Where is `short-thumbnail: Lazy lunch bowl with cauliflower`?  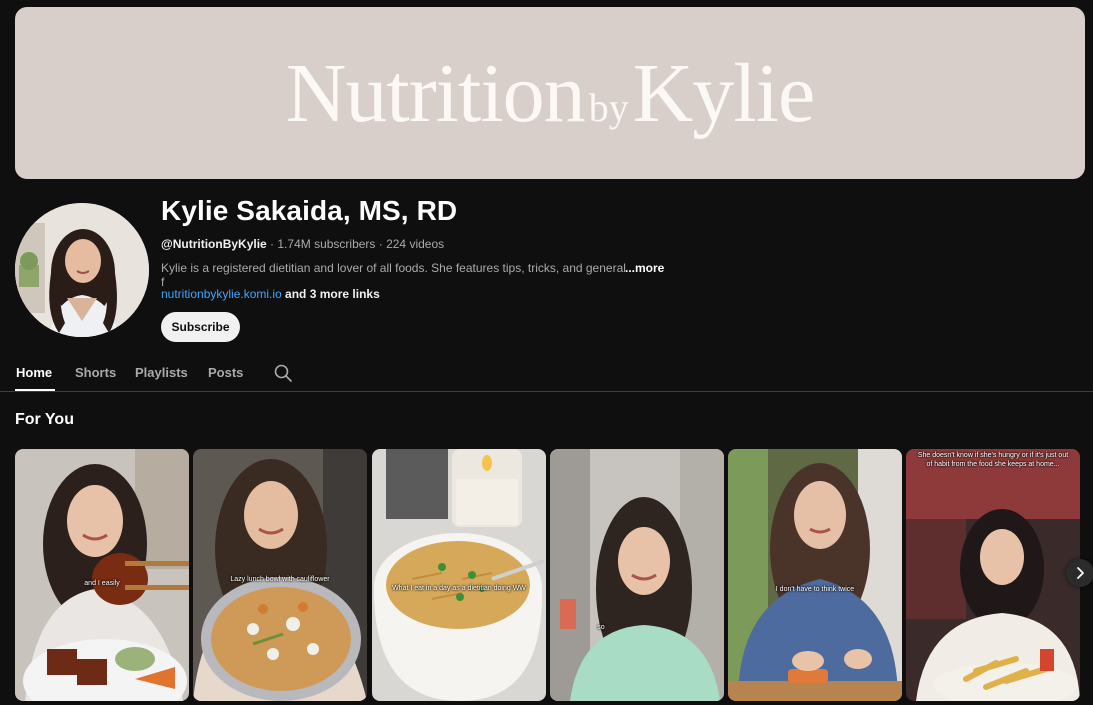 short-thumbnail: Lazy lunch bowl with cauliflower is located at coordinates (280, 575).